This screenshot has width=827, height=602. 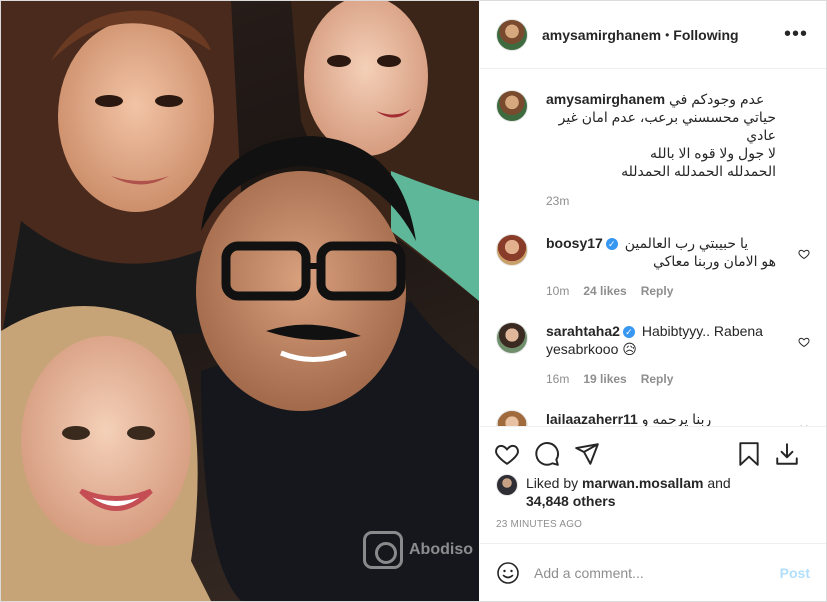 What do you see at coordinates (507, 454) in the screenshot?
I see `heart-icon` at bounding box center [507, 454].